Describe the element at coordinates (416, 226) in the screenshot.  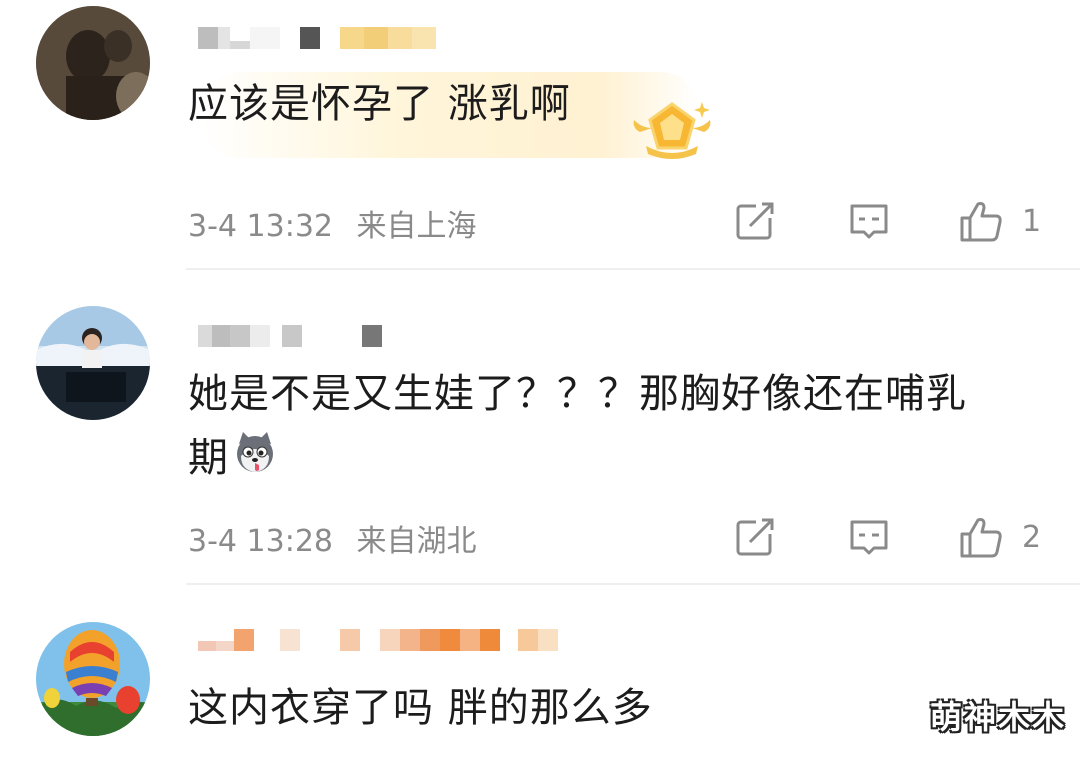
I see `comment-location: 来自上海` at that location.